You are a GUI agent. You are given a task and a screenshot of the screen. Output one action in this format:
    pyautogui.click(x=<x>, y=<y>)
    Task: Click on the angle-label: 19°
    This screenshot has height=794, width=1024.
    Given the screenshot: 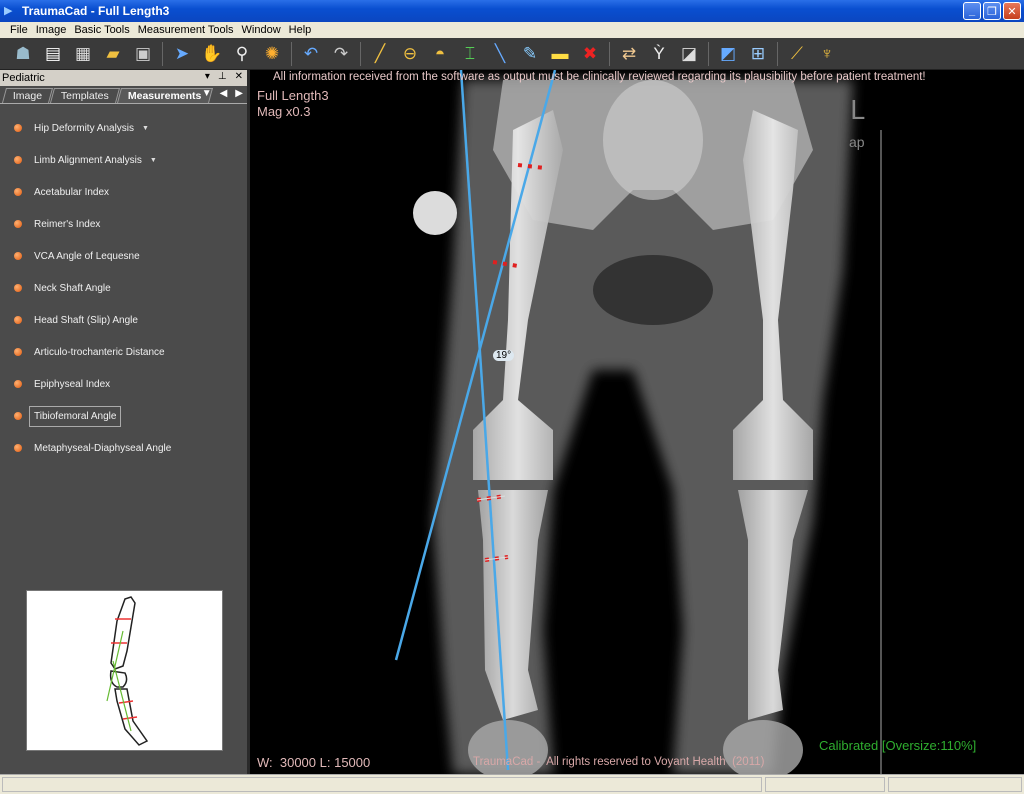 What is the action you would take?
    pyautogui.click(x=504, y=355)
    